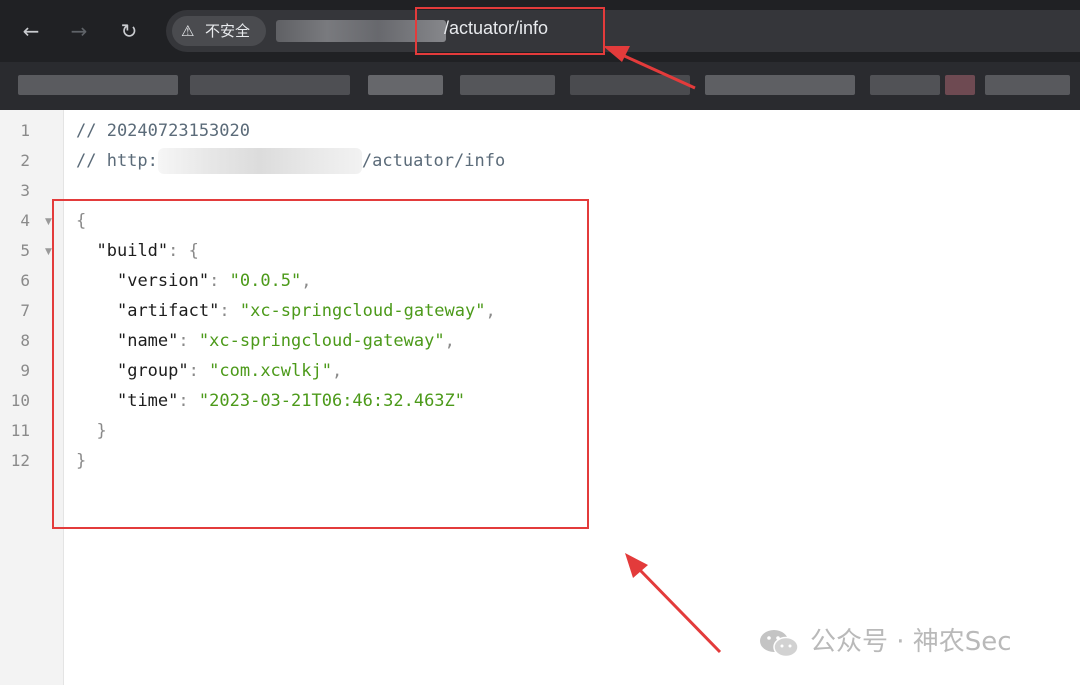 This screenshot has height=685, width=1080. I want to click on wechat-icon, so click(779, 644).